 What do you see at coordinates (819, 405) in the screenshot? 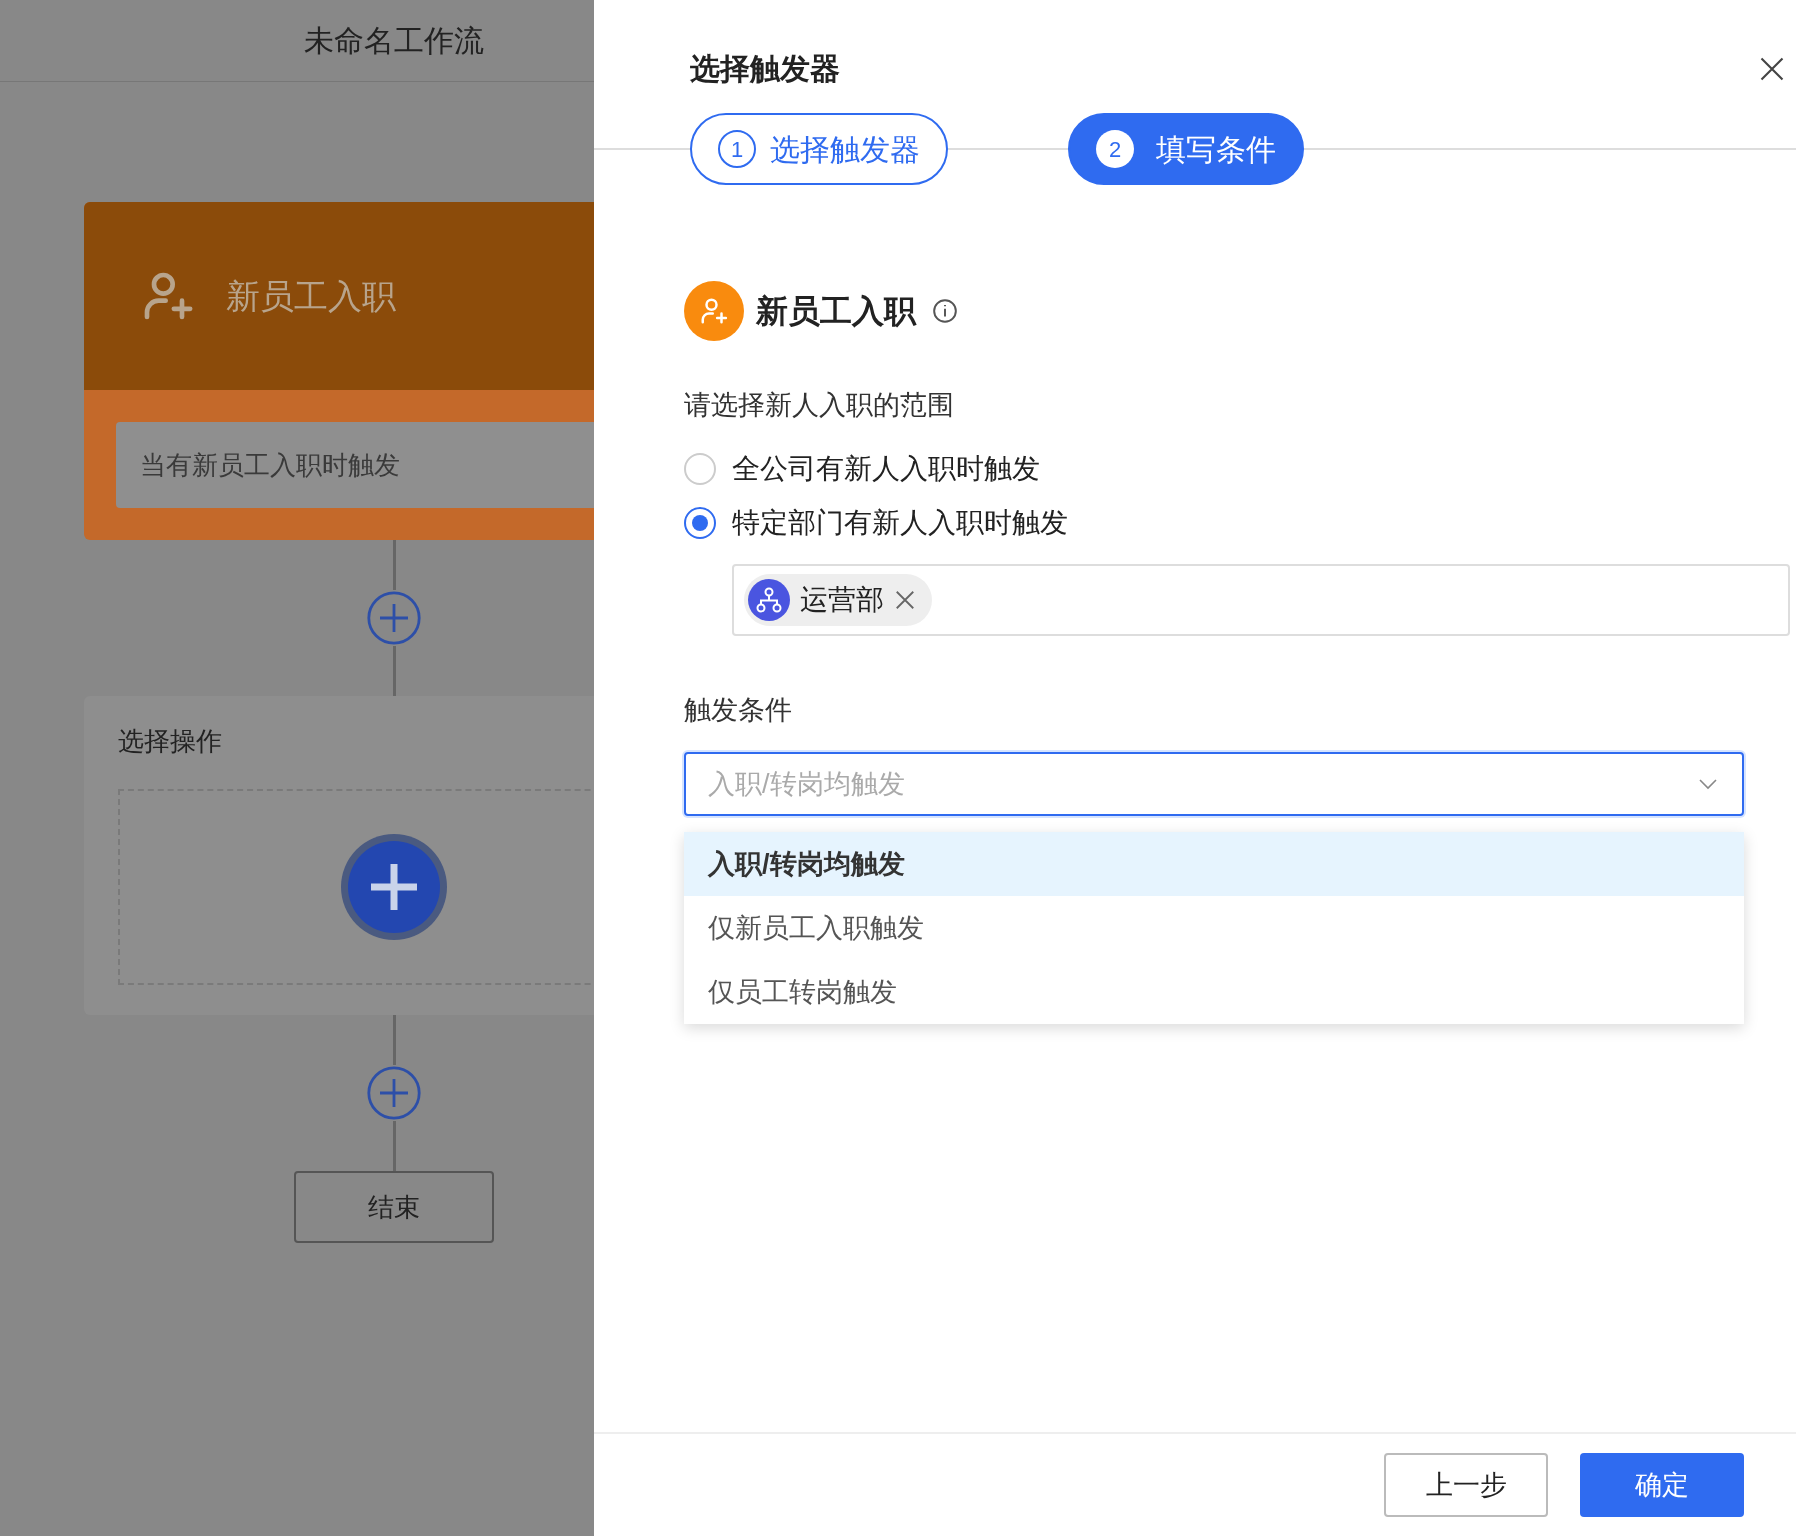
I see `scope-label: 请选择新人入职的范围` at bounding box center [819, 405].